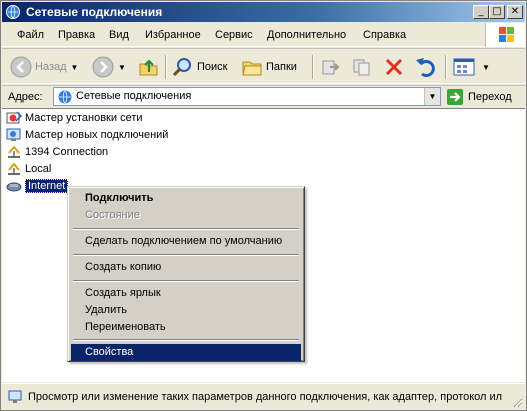 This screenshot has width=527, height=411. I want to click on maximize-button: □, so click(497, 12).